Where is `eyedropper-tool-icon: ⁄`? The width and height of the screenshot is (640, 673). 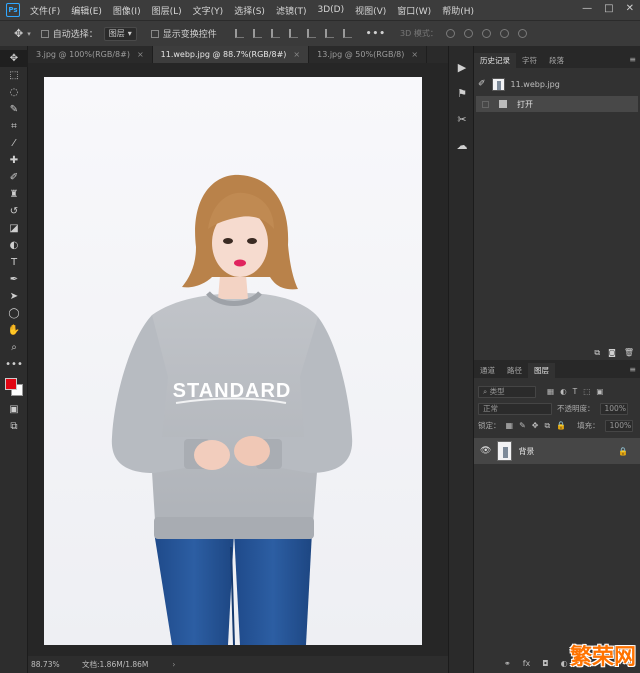
eyedropper-tool-icon: ⁄ is located at coordinates (14, 143).